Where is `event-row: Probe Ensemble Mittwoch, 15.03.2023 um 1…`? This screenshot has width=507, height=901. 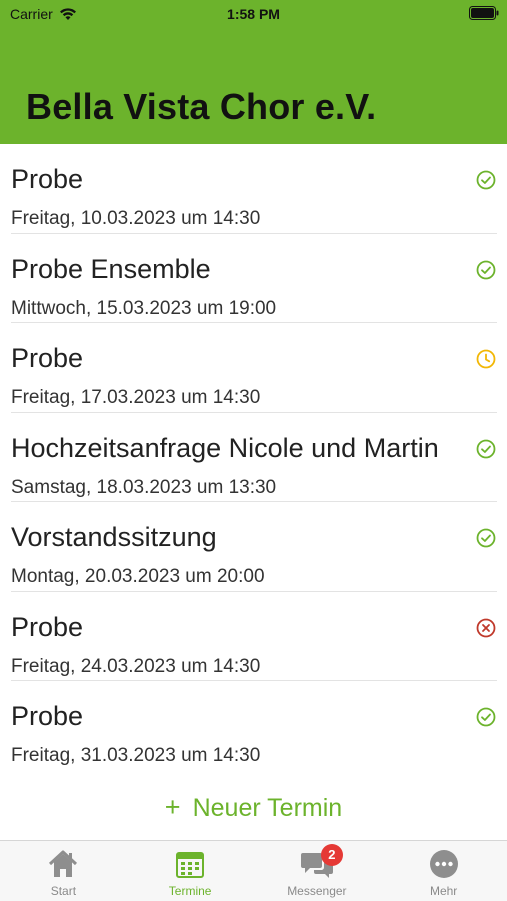
event-row: Probe Ensemble Mittwoch, 15.03.2023 um 1… is located at coordinates (253, 278).